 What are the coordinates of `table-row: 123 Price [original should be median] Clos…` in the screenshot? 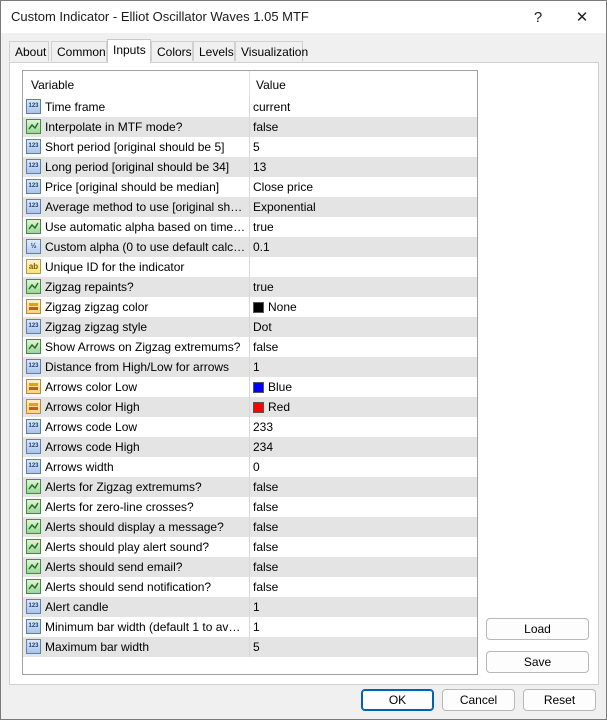 It's located at (250, 187).